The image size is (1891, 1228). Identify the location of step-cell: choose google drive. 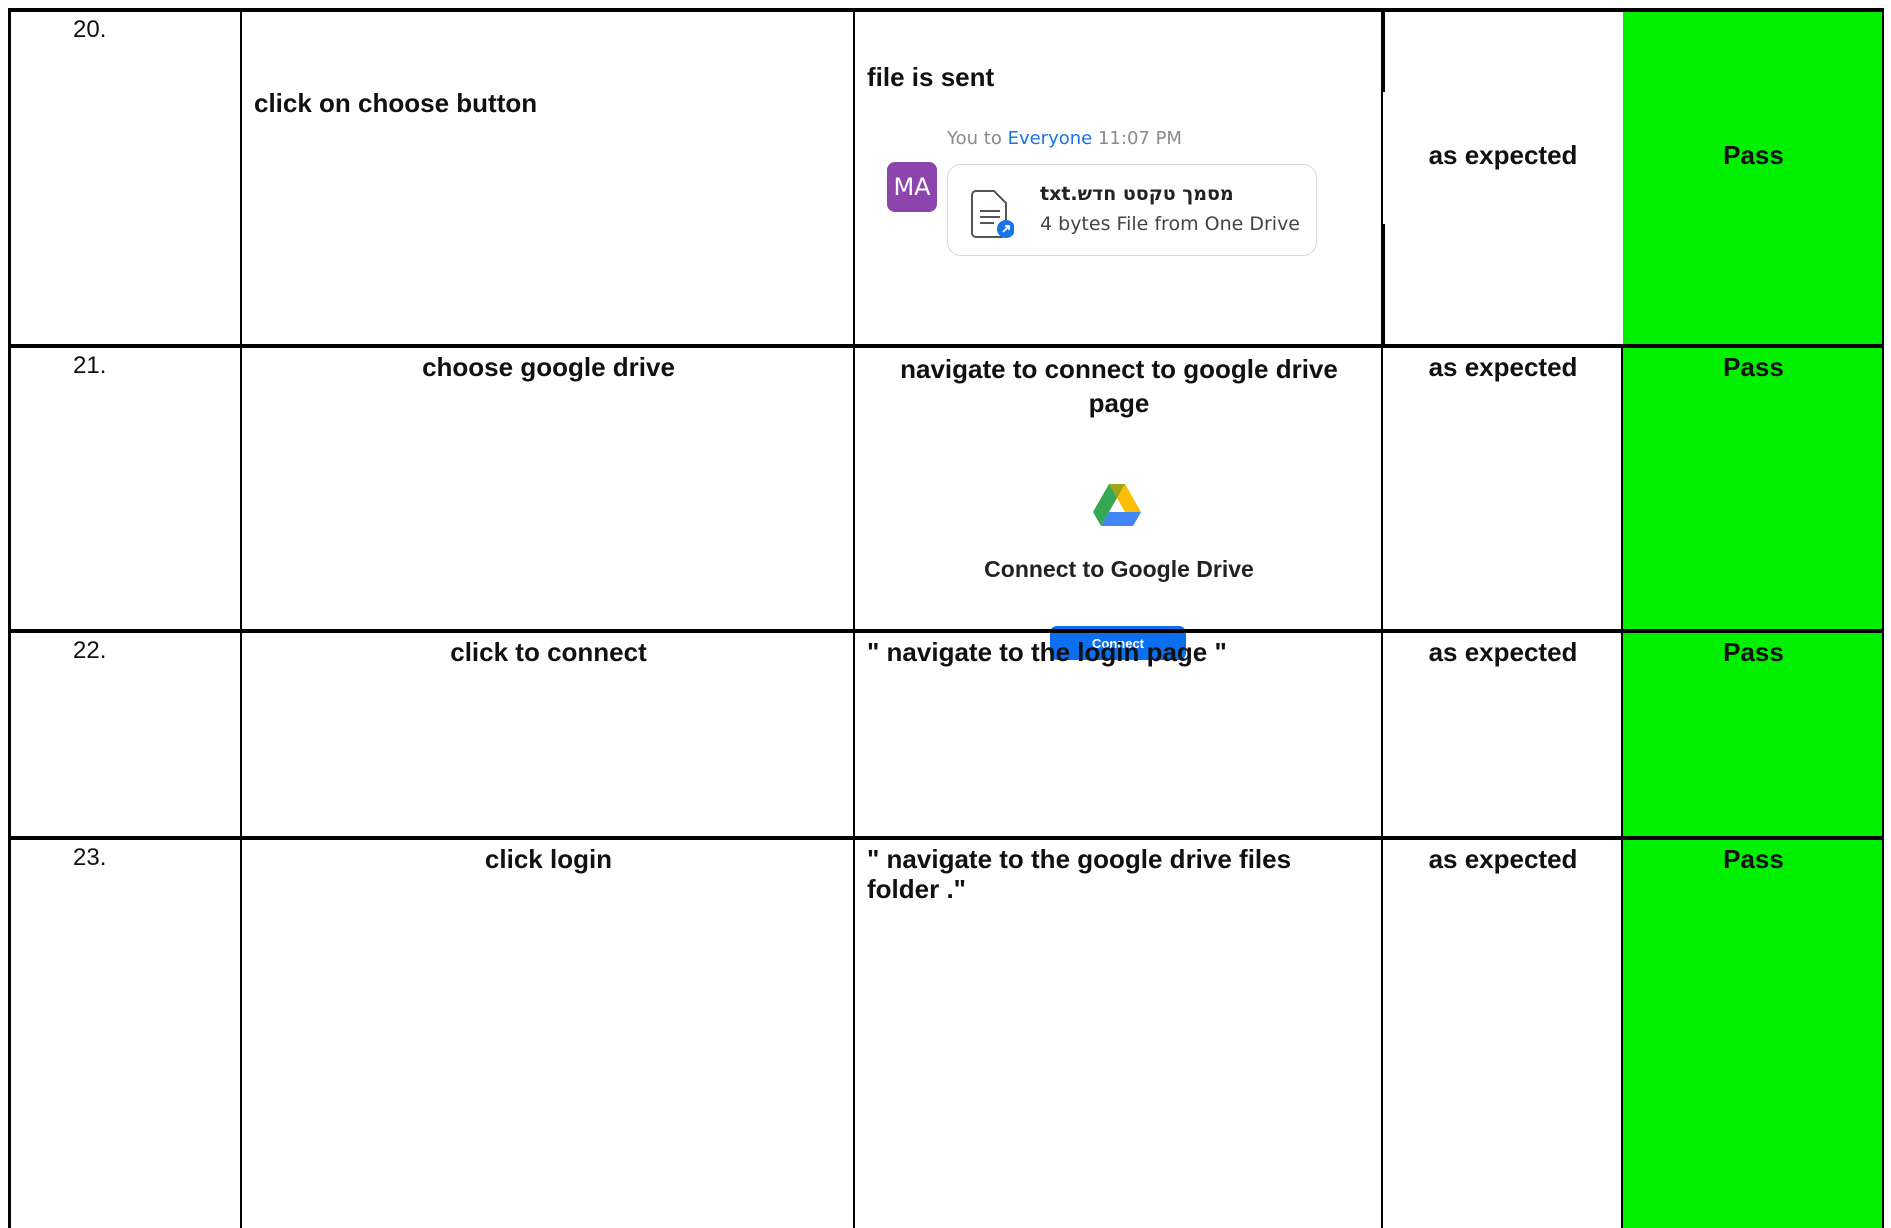
(548, 490).